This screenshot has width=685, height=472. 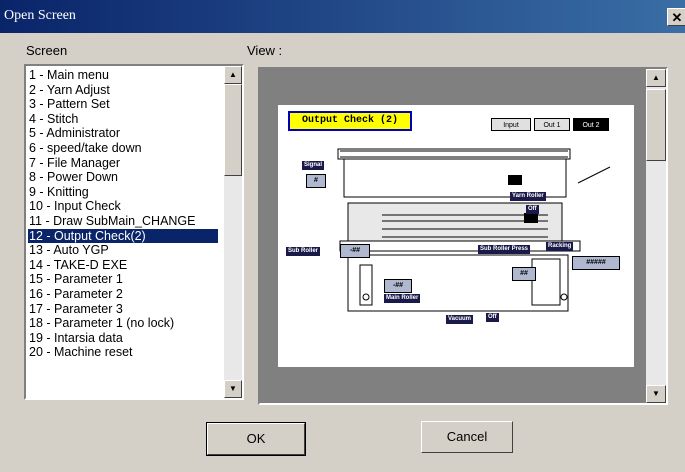 I want to click on ok-button: OK, so click(x=256, y=439).